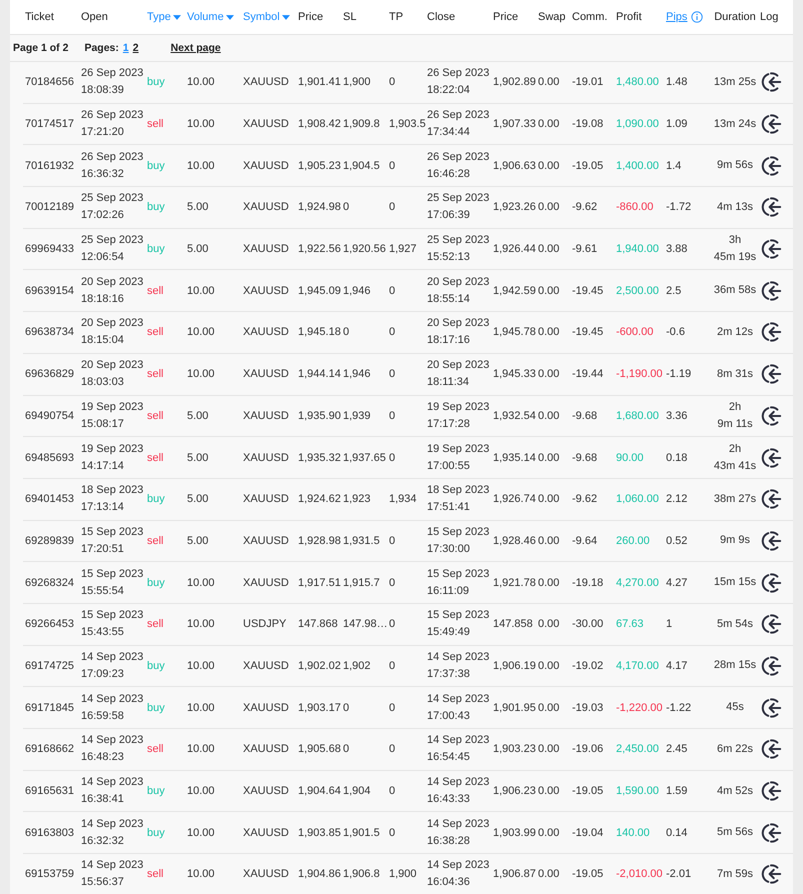 Image resolution: width=803 pixels, height=894 pixels. Describe the element at coordinates (50, 249) in the screenshot. I see `ticket-cell-text: 69969433` at that location.